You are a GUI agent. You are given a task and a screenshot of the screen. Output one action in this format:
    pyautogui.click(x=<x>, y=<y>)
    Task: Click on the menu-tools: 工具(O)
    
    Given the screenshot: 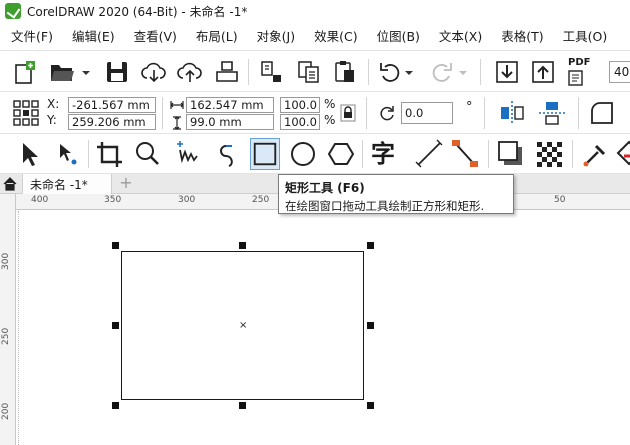 What is the action you would take?
    pyautogui.click(x=585, y=35)
    